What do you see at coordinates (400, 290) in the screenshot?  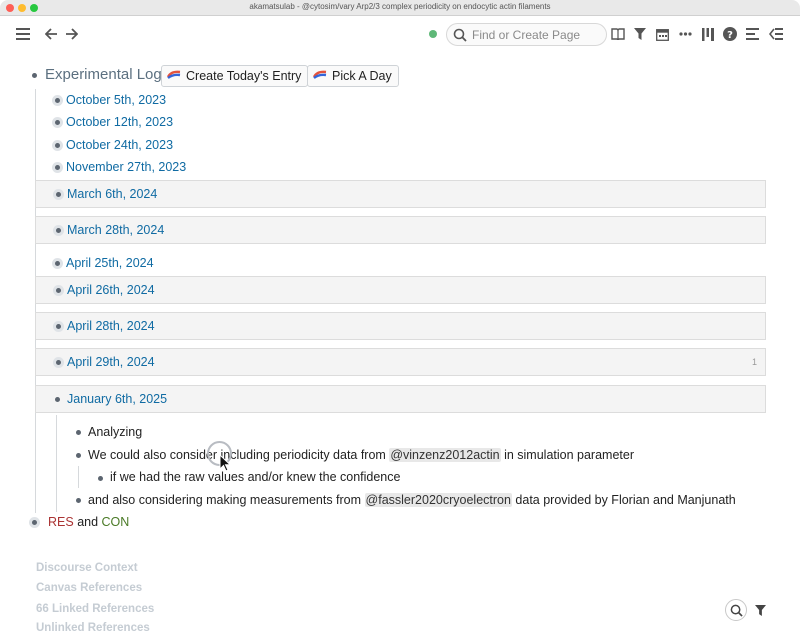 I see `log-entry: April 26th, 2024` at bounding box center [400, 290].